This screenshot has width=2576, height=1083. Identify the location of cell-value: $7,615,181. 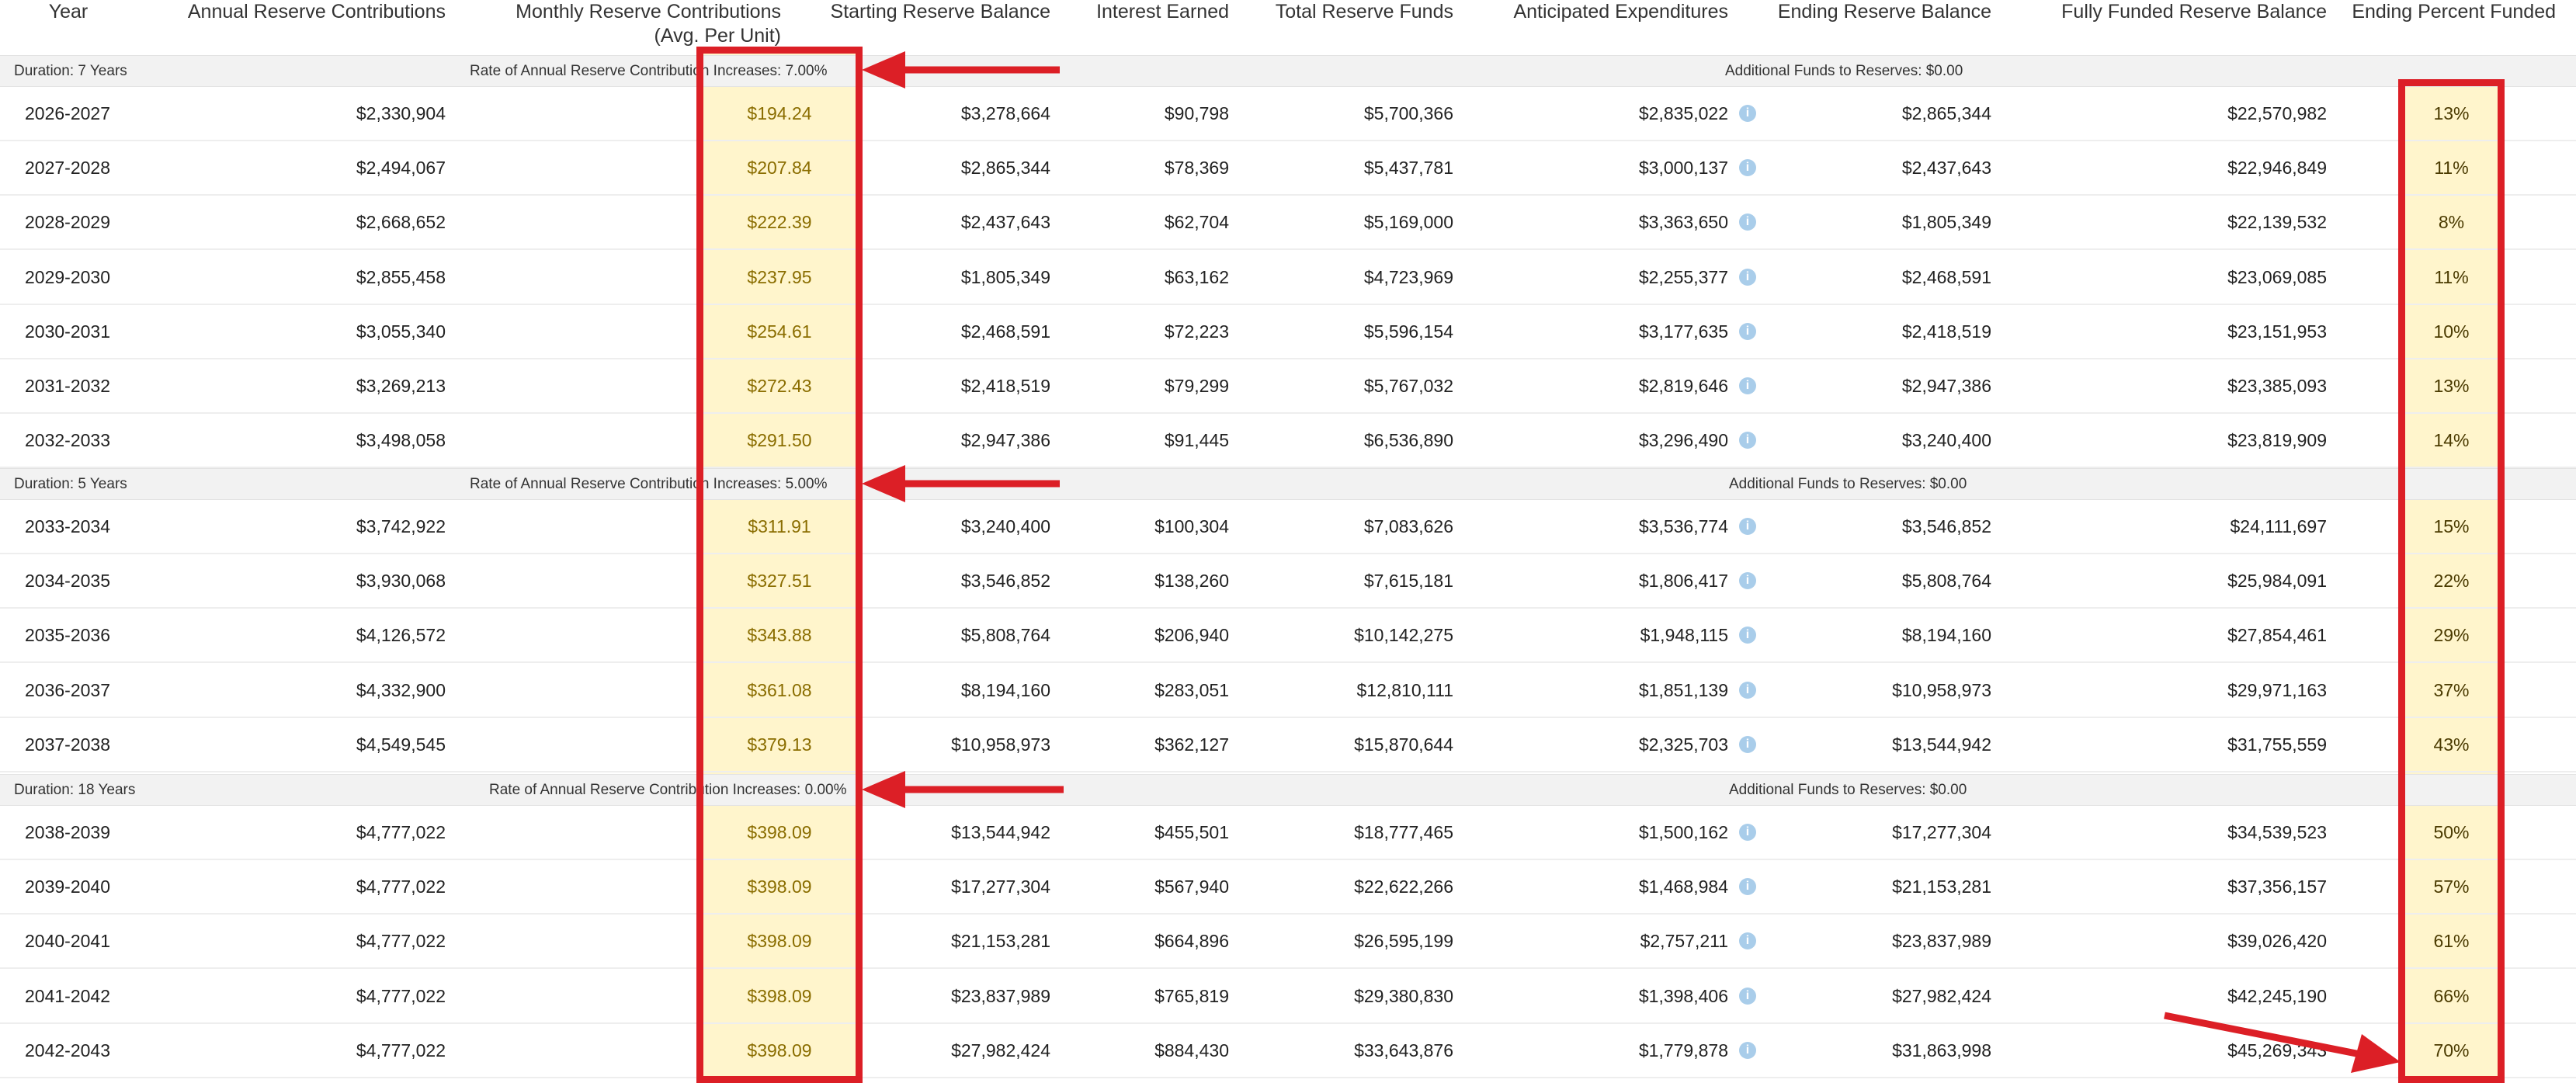
(1408, 581).